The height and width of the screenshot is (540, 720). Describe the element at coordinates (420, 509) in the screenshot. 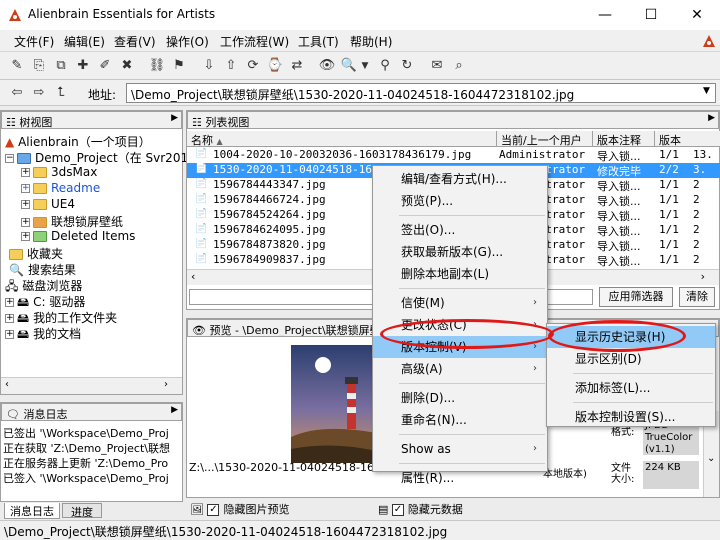

I see `hide-metadata-option: ▤ ✓ 隐藏元数据` at that location.